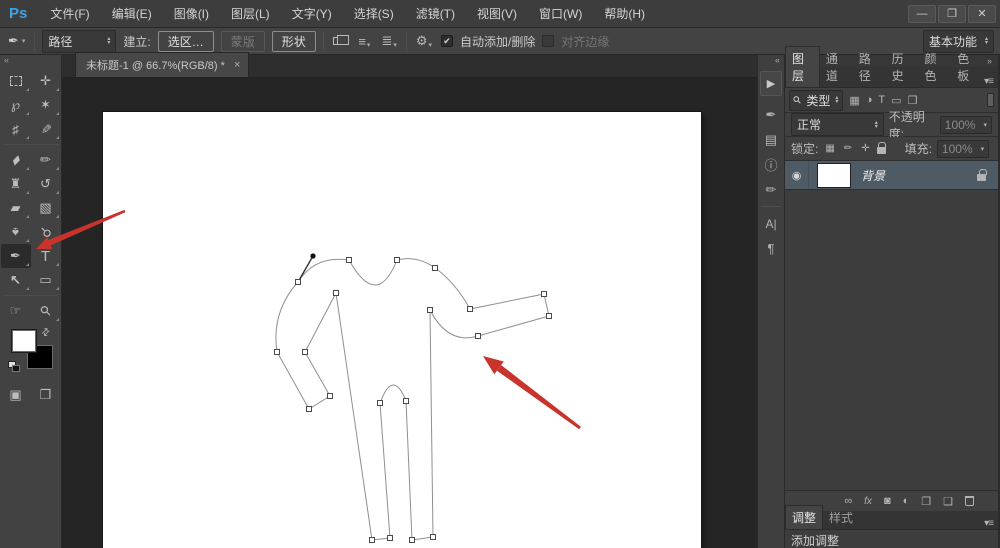  I want to click on dock-collapse: «, so click(779, 61).